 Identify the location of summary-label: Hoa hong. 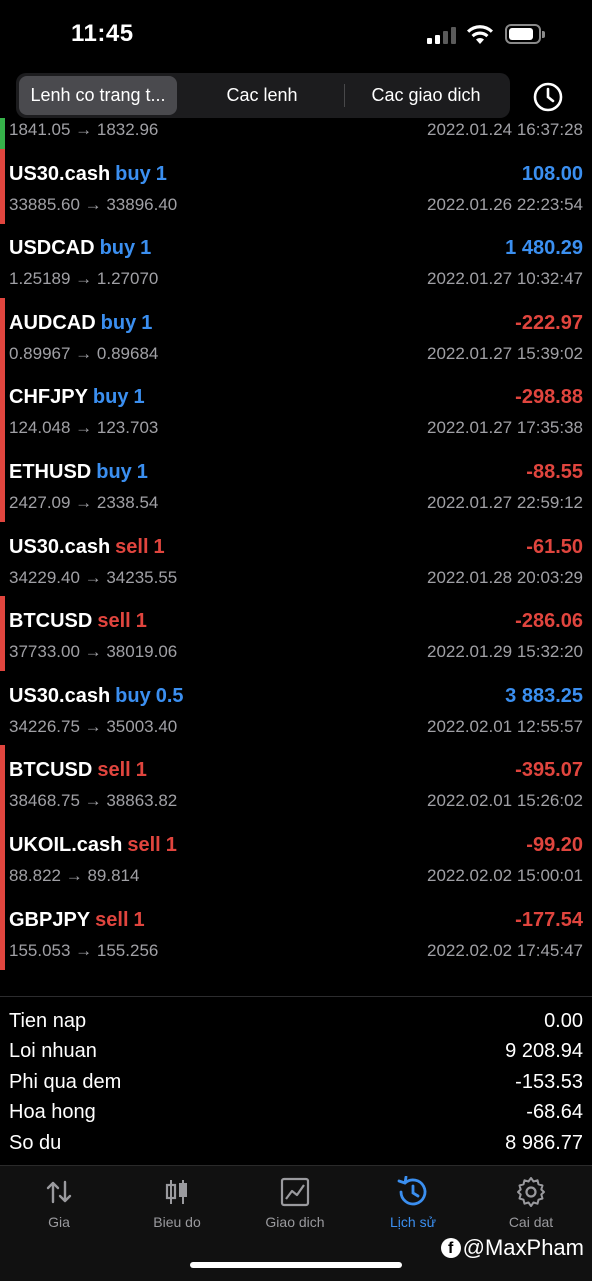
(52, 1112).